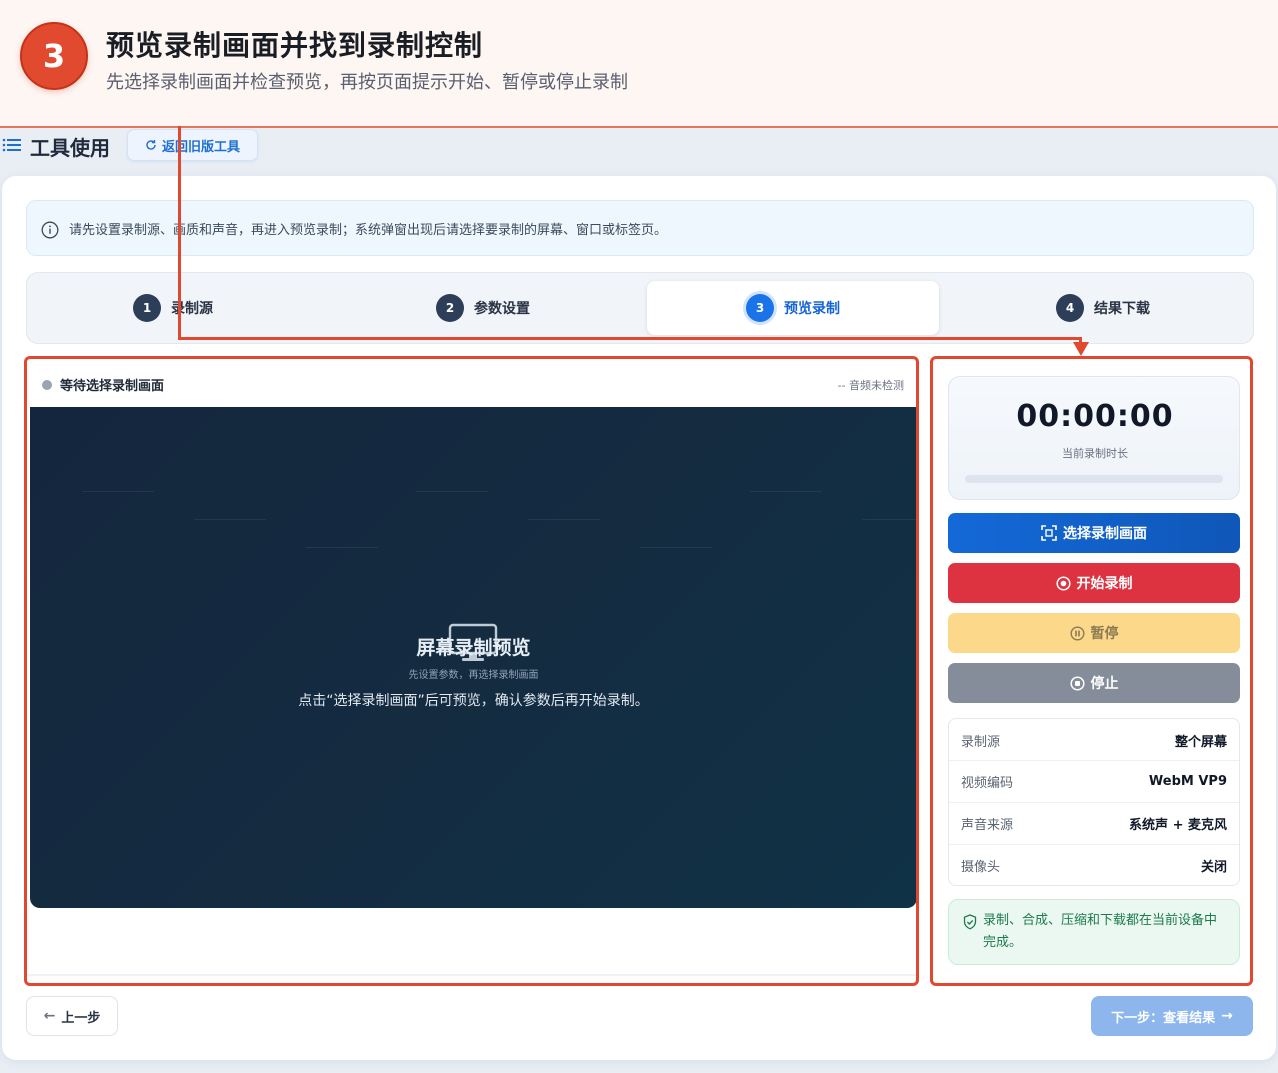  I want to click on step-tabs: 1 录制源 2 参数设置 3 预览录制 4 结果下载, so click(640, 308).